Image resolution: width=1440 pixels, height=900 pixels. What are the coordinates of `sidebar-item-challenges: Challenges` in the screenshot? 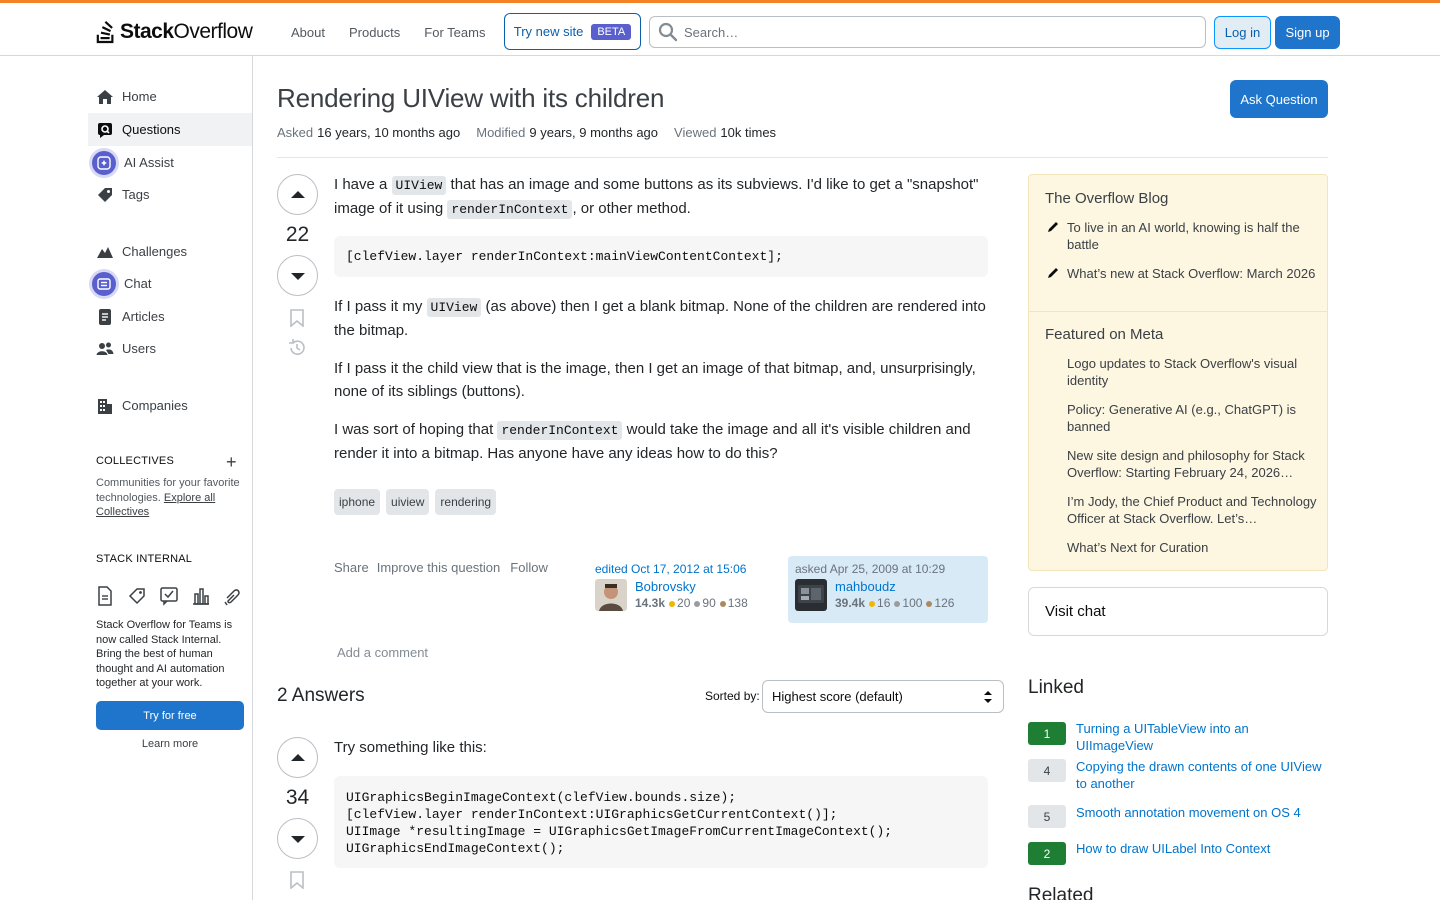 It's located at (170, 251).